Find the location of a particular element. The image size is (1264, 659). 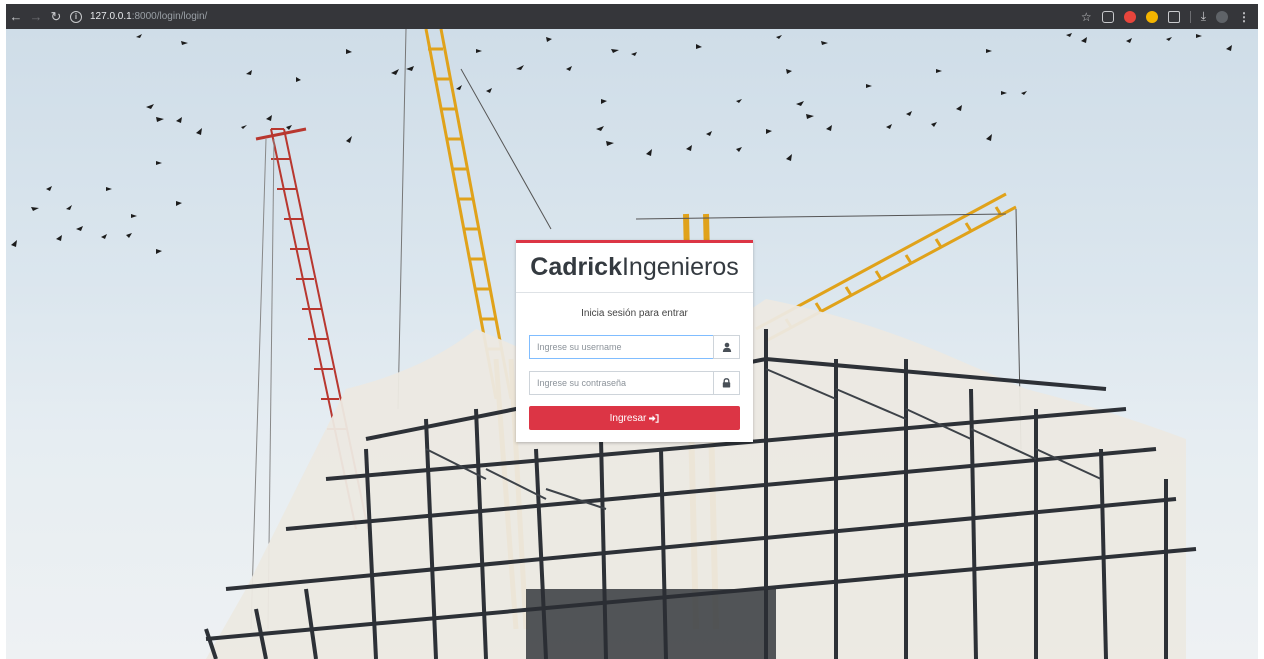

login-button: Ingresar is located at coordinates (634, 418).